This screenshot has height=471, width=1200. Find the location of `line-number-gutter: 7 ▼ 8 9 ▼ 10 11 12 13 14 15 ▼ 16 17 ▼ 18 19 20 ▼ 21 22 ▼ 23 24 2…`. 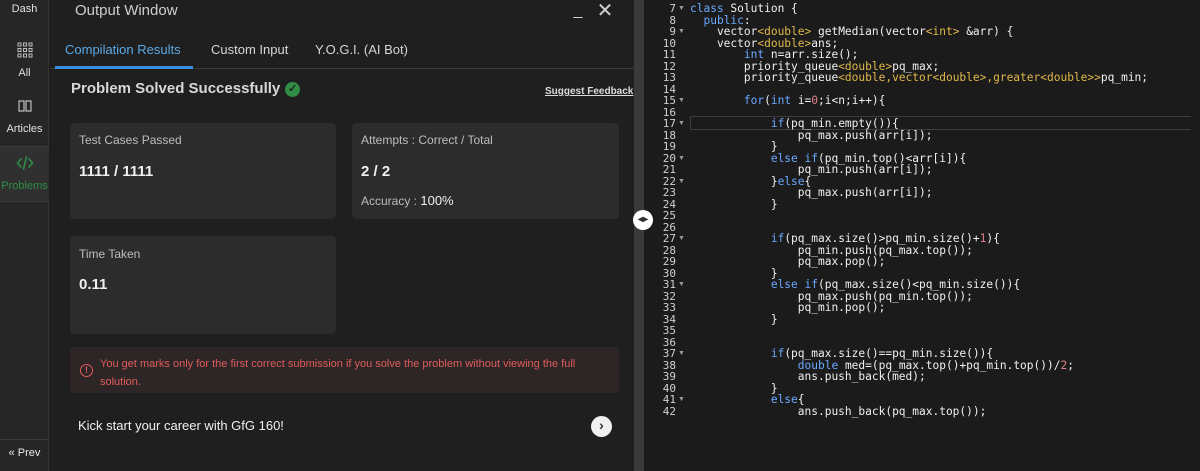

line-number-gutter: 7 ▼ 8 9 ▼ 10 11 12 13 14 15 ▼ 16 17 ▼ 18 19 20 ▼ 21 22 ▼ 23 24 2… is located at coordinates (664, 235).